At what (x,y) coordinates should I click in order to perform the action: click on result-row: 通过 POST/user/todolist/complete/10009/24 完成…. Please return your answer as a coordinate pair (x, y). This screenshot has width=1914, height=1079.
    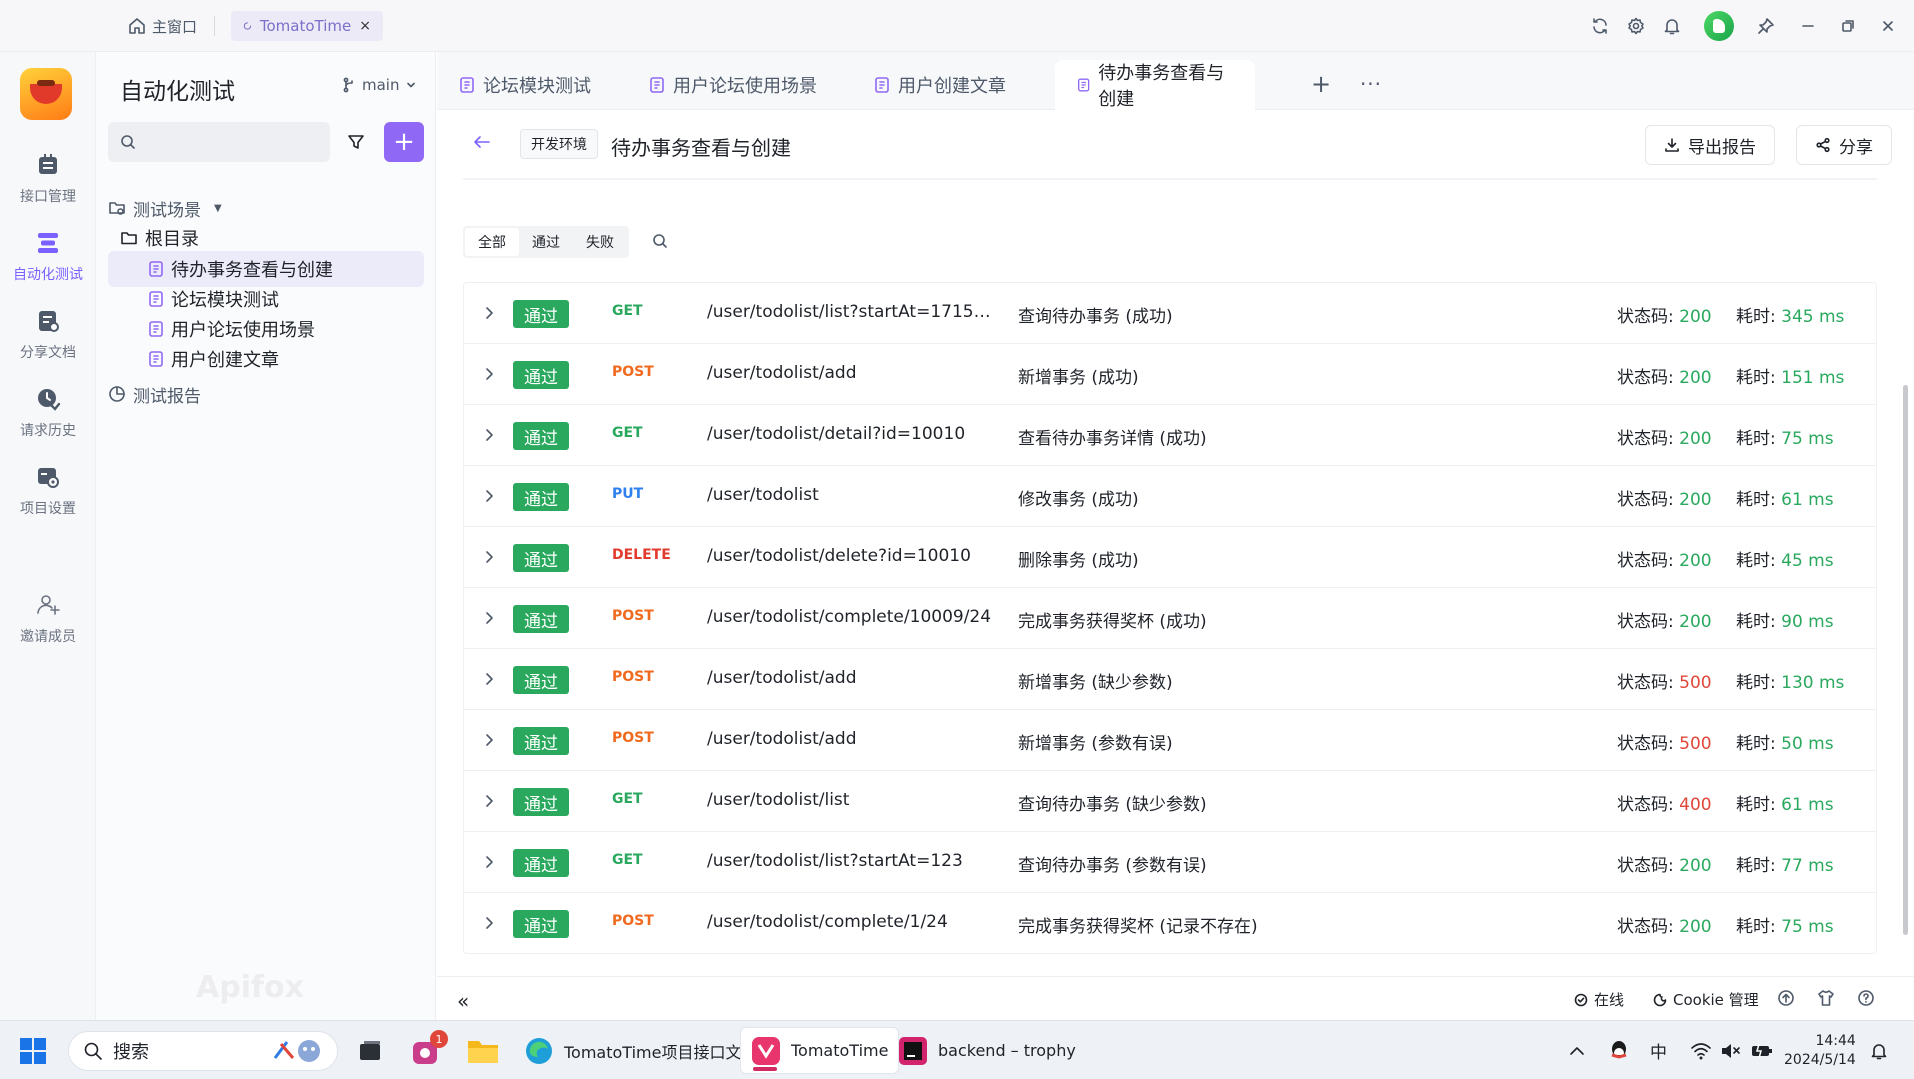
    Looking at the image, I should click on (1170, 618).